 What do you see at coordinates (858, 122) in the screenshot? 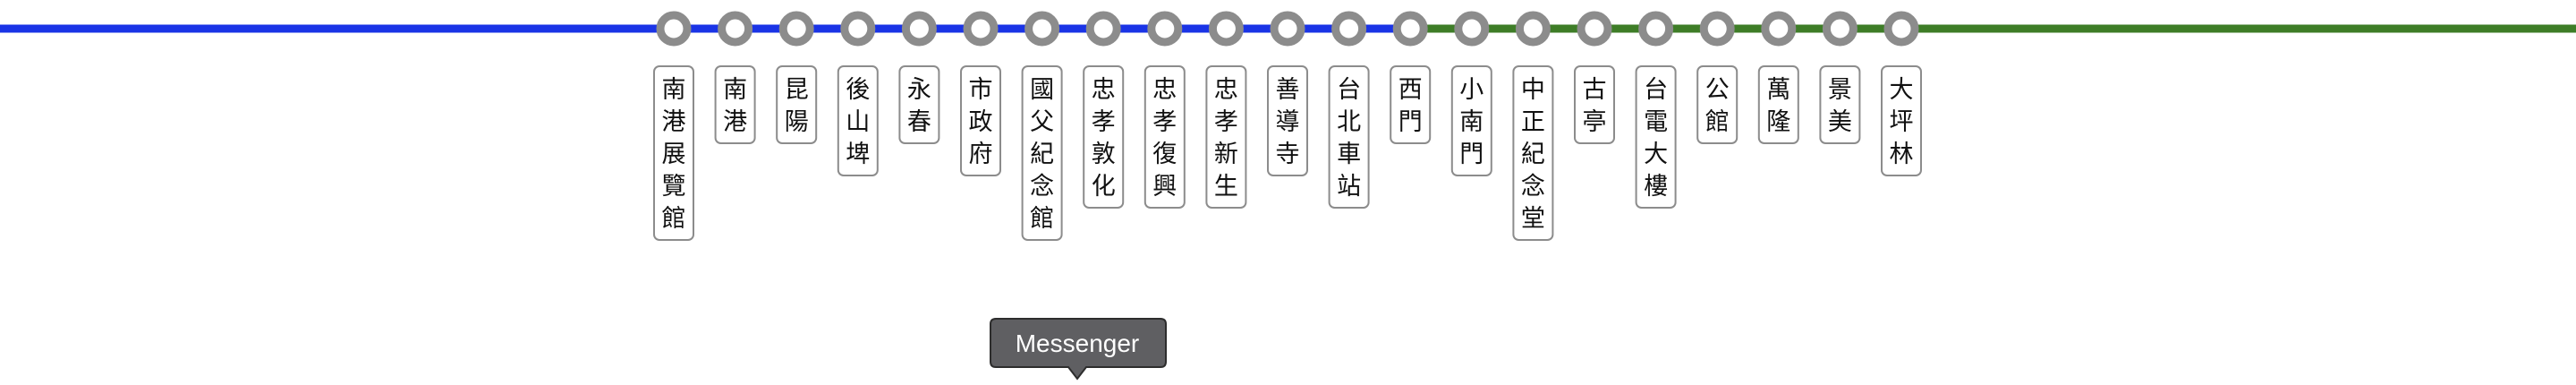
I see `station-name: 後山埤` at bounding box center [858, 122].